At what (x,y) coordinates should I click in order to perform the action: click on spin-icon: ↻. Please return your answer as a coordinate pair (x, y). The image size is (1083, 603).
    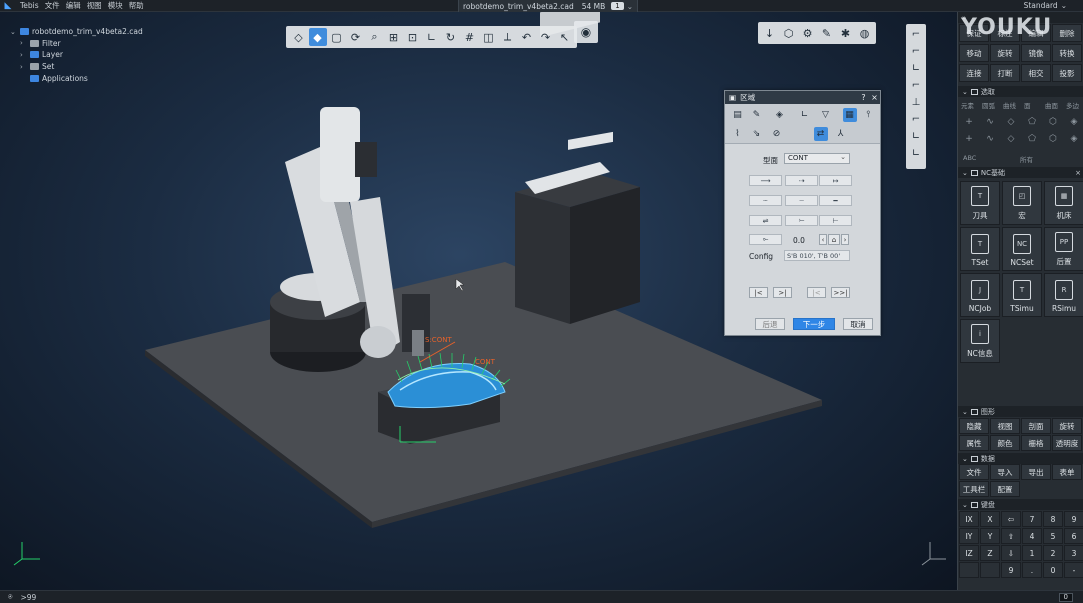
    Looking at the image, I should click on (451, 37).